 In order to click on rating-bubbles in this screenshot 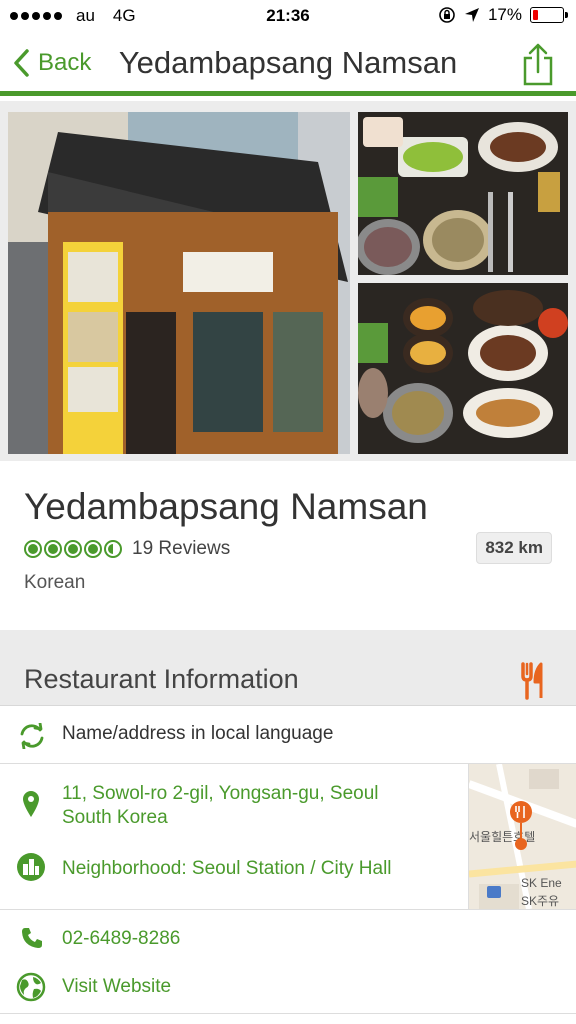, I will do `click(73, 549)`.